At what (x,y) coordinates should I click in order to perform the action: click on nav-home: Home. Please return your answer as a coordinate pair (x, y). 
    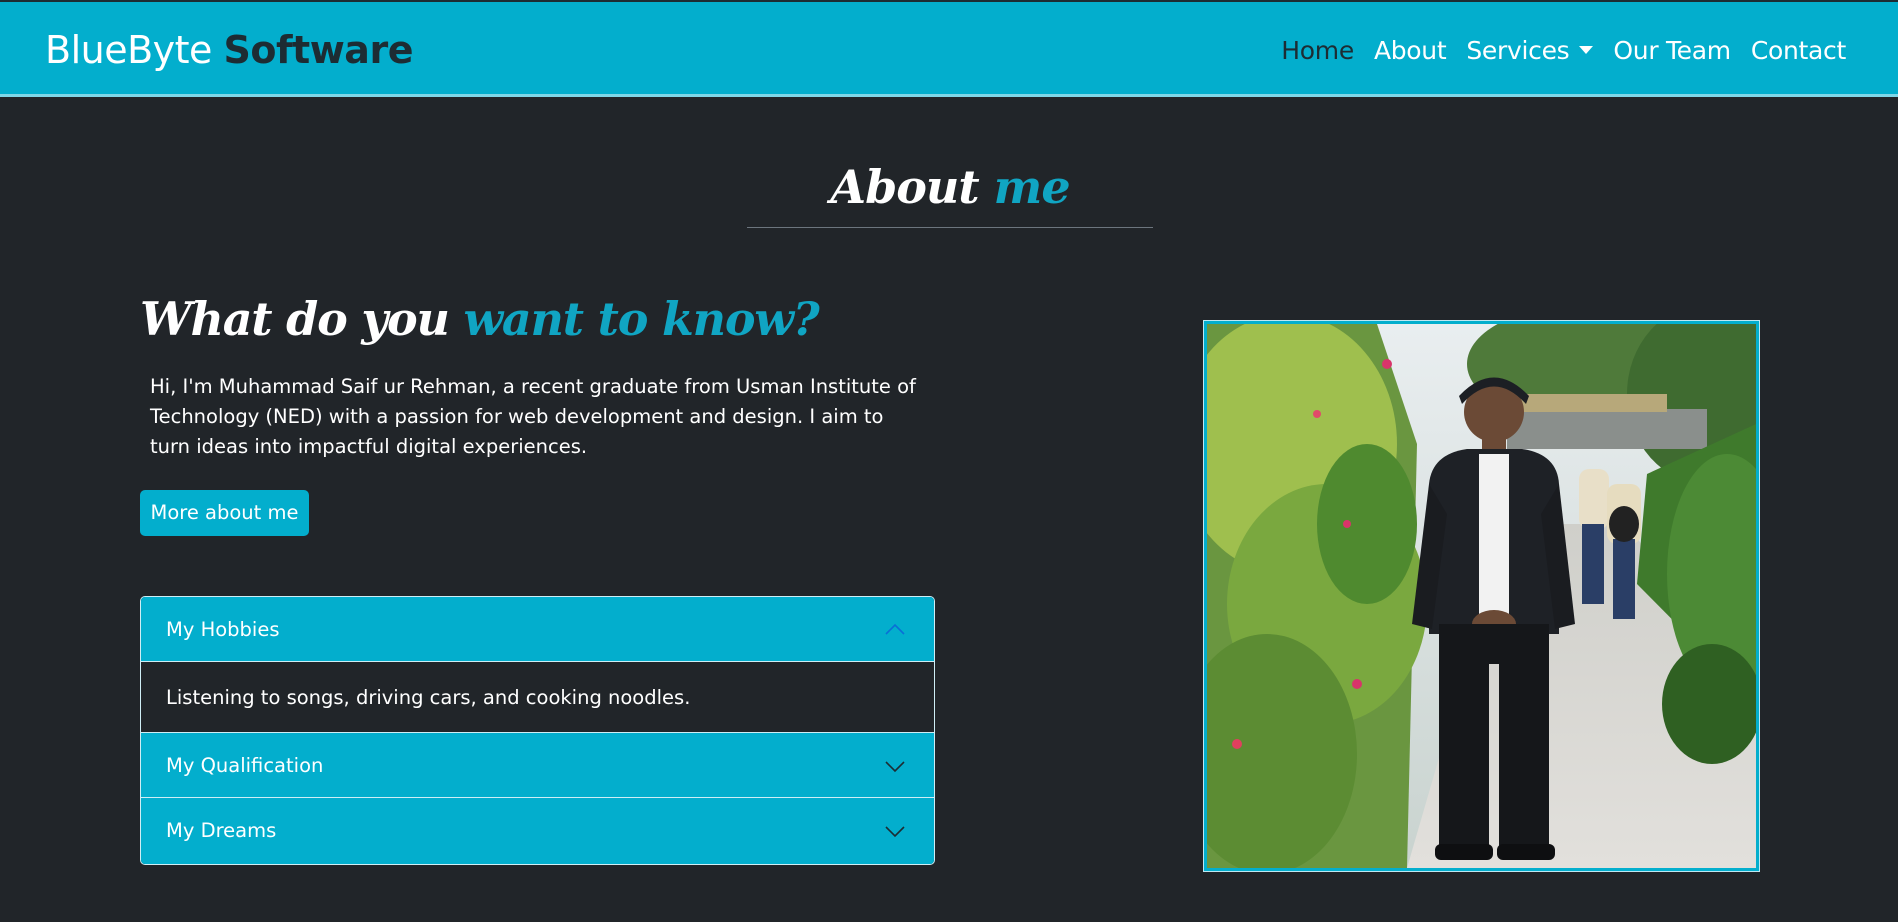
    Looking at the image, I should click on (1317, 50).